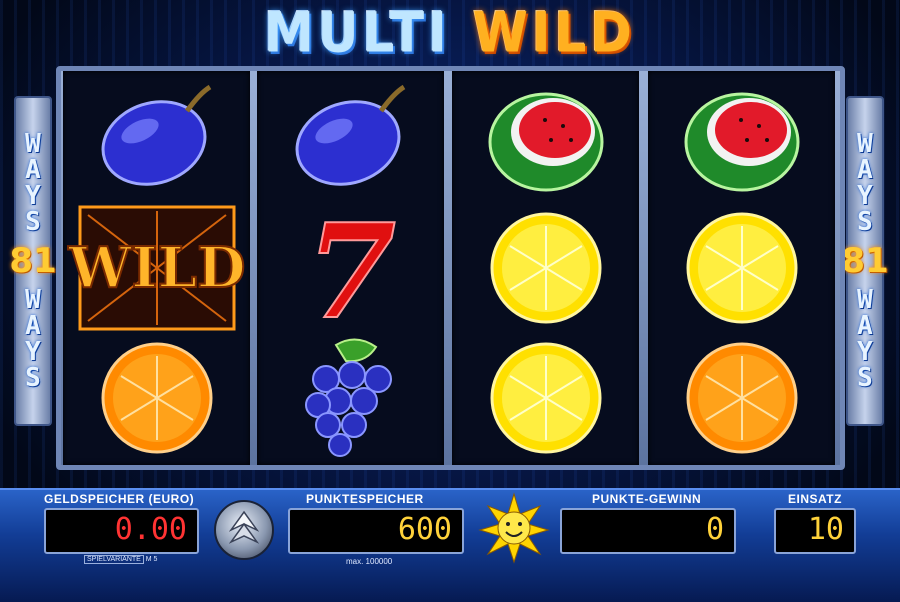  I want to click on ways-indicator-left: W A Y S 81 W A Y S, so click(33, 261).